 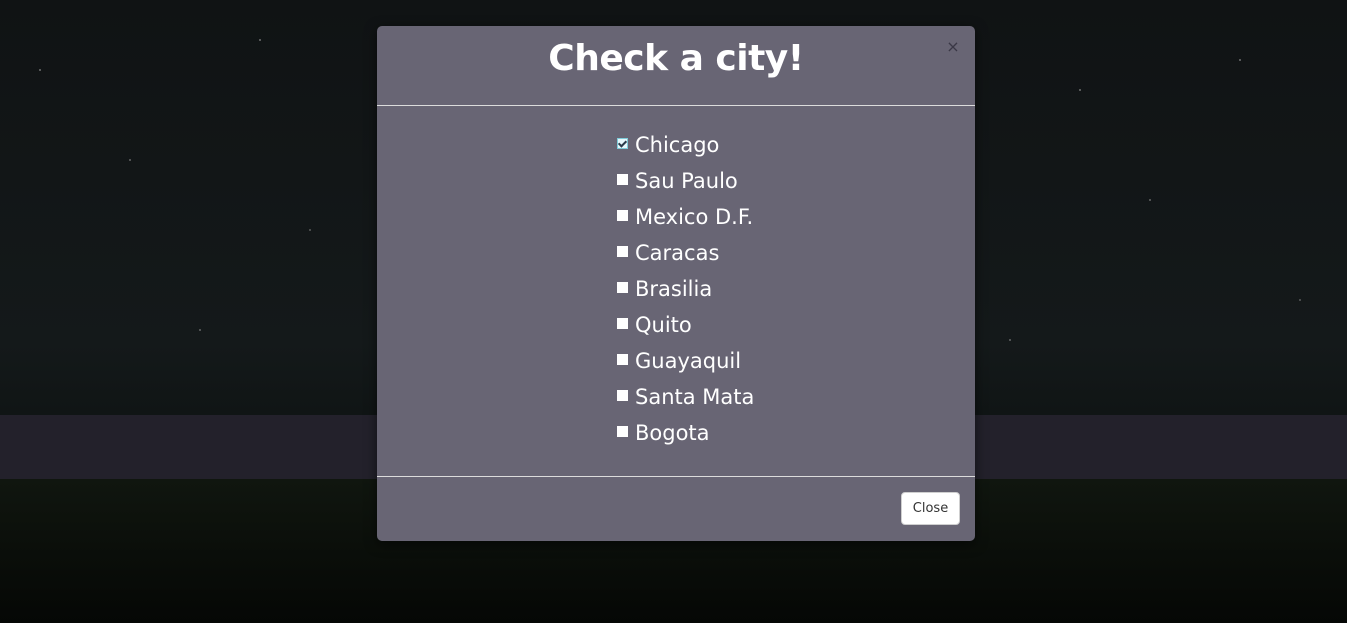 What do you see at coordinates (930, 508) in the screenshot?
I see `close-button: Close` at bounding box center [930, 508].